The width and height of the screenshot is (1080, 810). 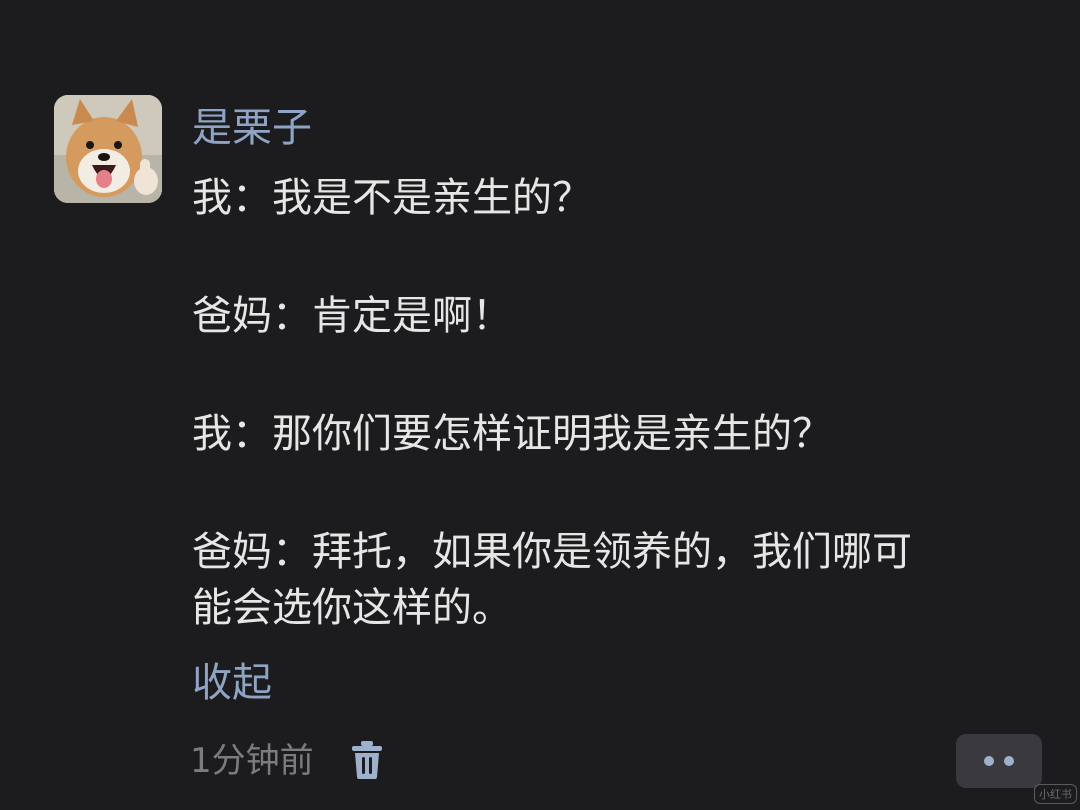 I want to click on shiba-dog-avatar-icon, so click(x=108, y=149).